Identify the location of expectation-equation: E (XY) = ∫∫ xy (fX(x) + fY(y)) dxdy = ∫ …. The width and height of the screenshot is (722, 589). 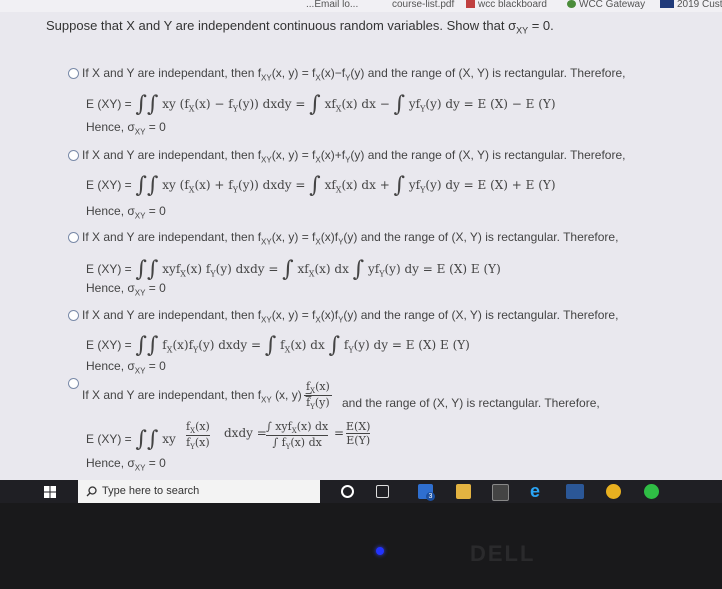
(321, 185).